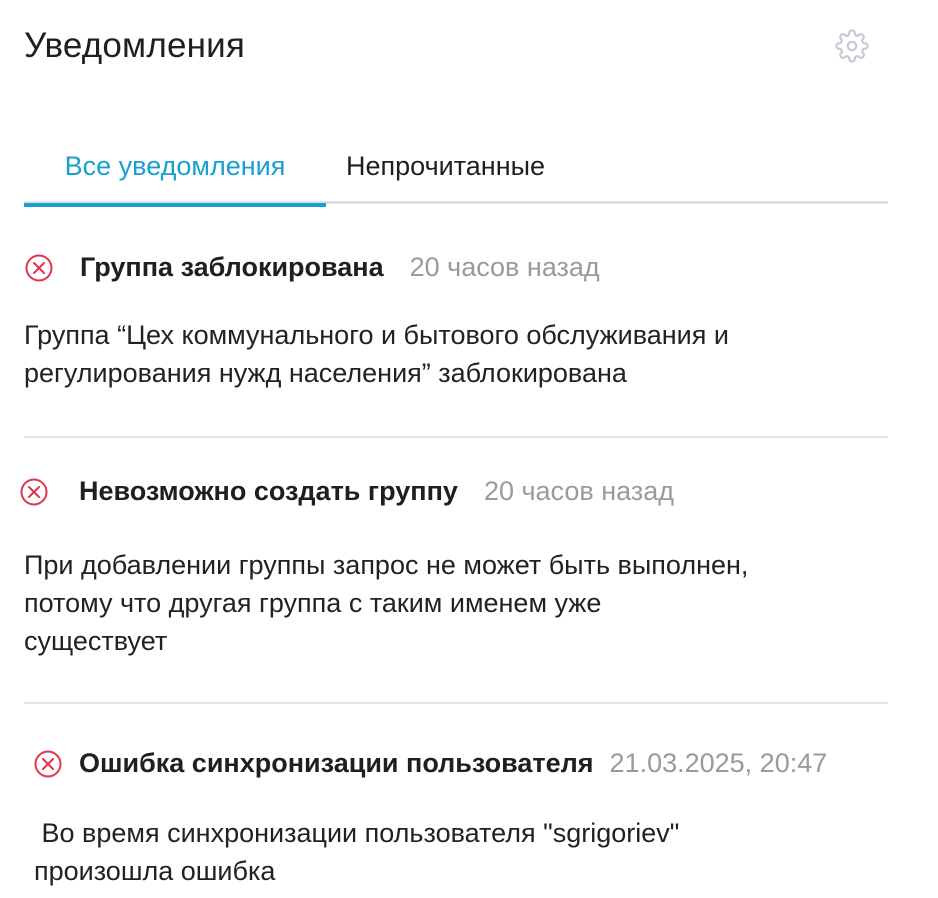 The height and width of the screenshot is (898, 938). What do you see at coordinates (718, 763) in the screenshot?
I see `notification-time: 21.03.2025, 20:47` at bounding box center [718, 763].